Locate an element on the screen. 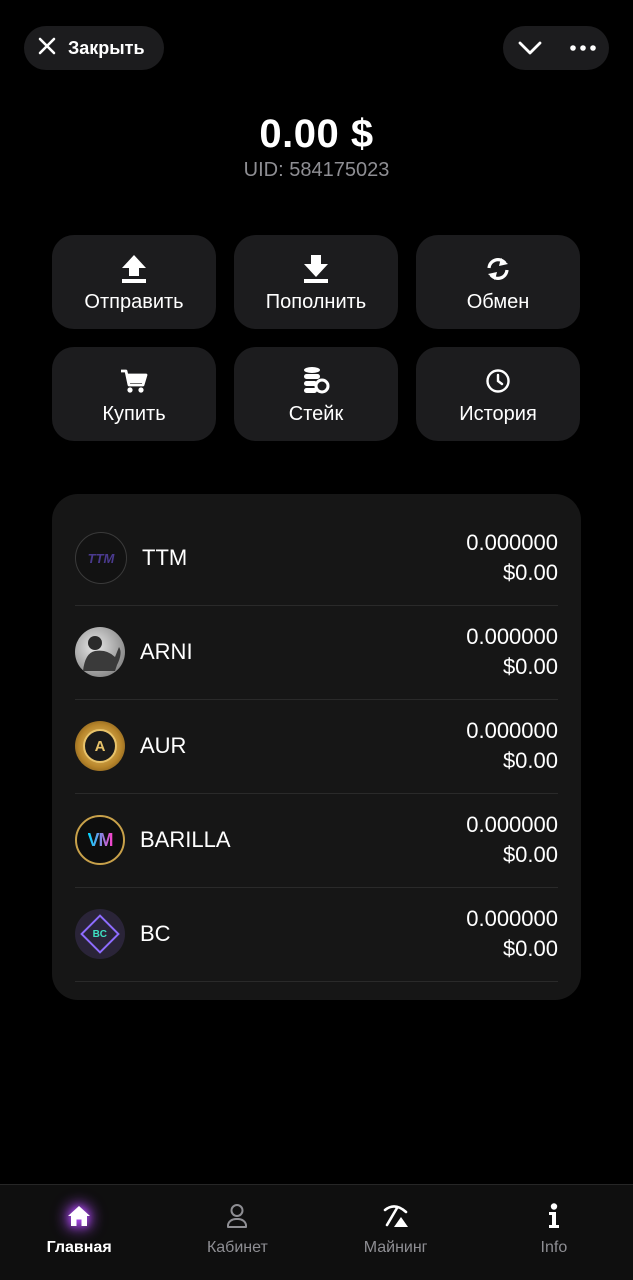 Image resolution: width=633 pixels, height=1280 pixels. menu-button-group is located at coordinates (556, 48).